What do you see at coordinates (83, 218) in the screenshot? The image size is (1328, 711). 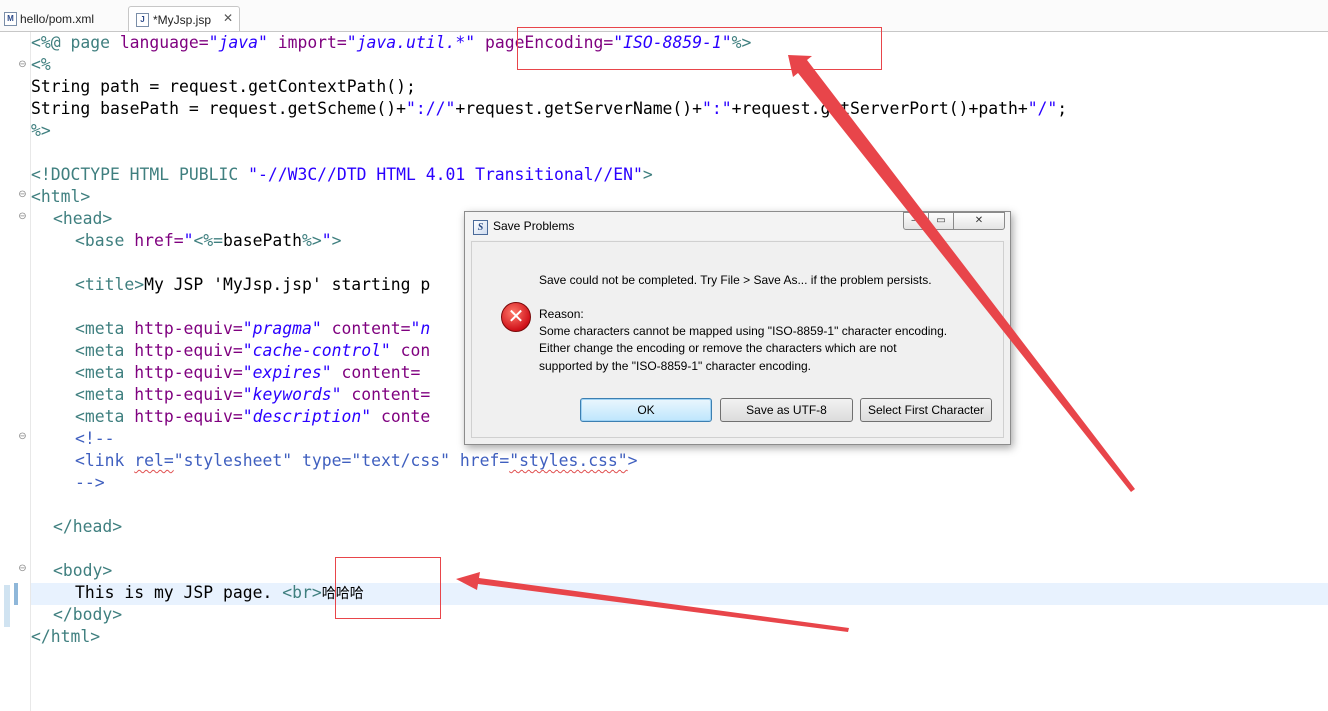 I see `code-line: <head>` at bounding box center [83, 218].